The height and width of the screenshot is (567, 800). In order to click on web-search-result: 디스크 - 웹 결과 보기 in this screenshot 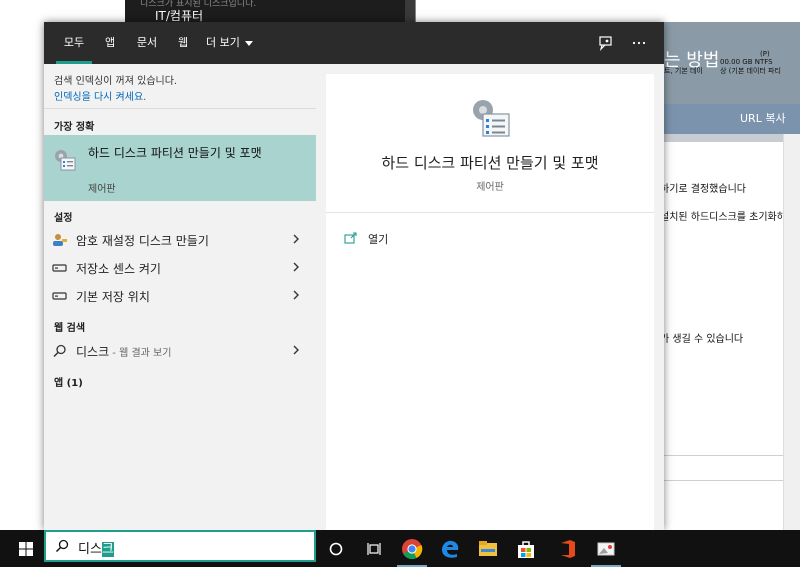, I will do `click(180, 351)`.